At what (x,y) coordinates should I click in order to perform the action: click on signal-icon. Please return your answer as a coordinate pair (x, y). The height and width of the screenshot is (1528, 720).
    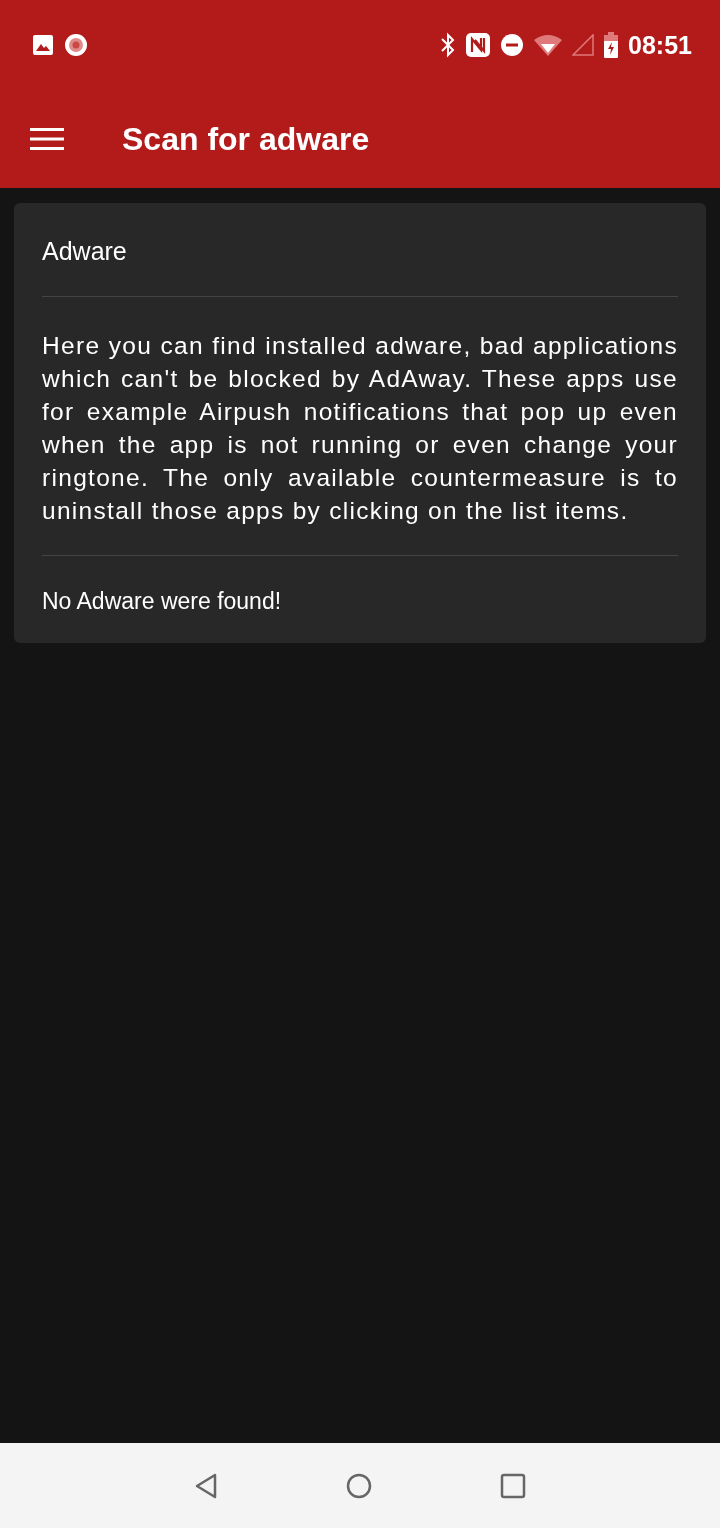
    Looking at the image, I should click on (583, 45).